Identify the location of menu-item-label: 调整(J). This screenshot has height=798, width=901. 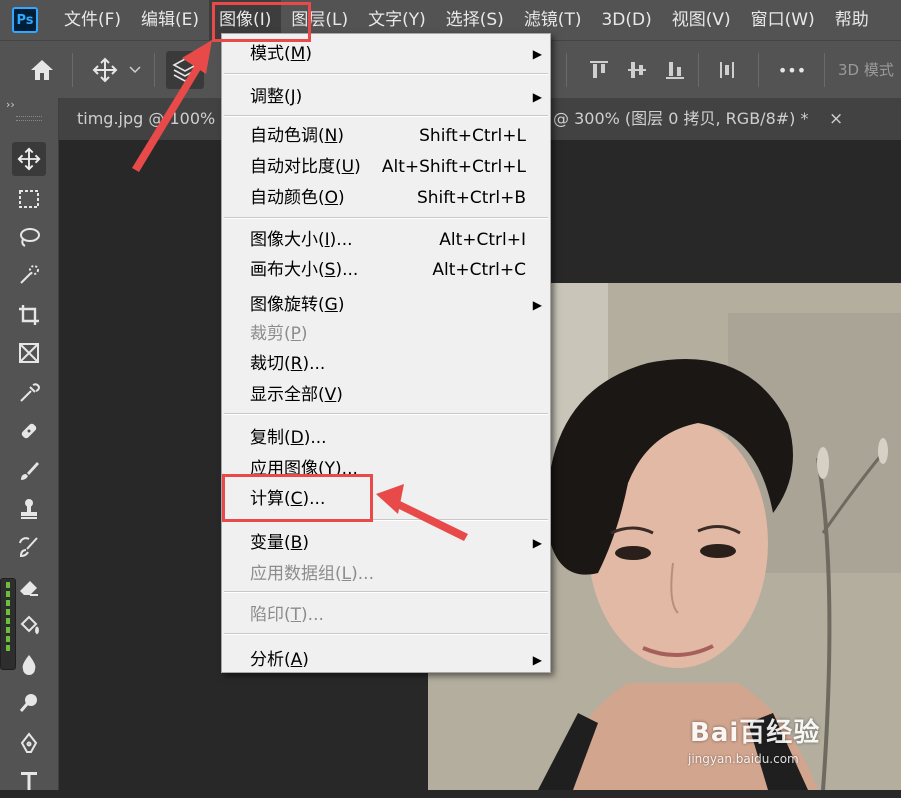
(276, 97).